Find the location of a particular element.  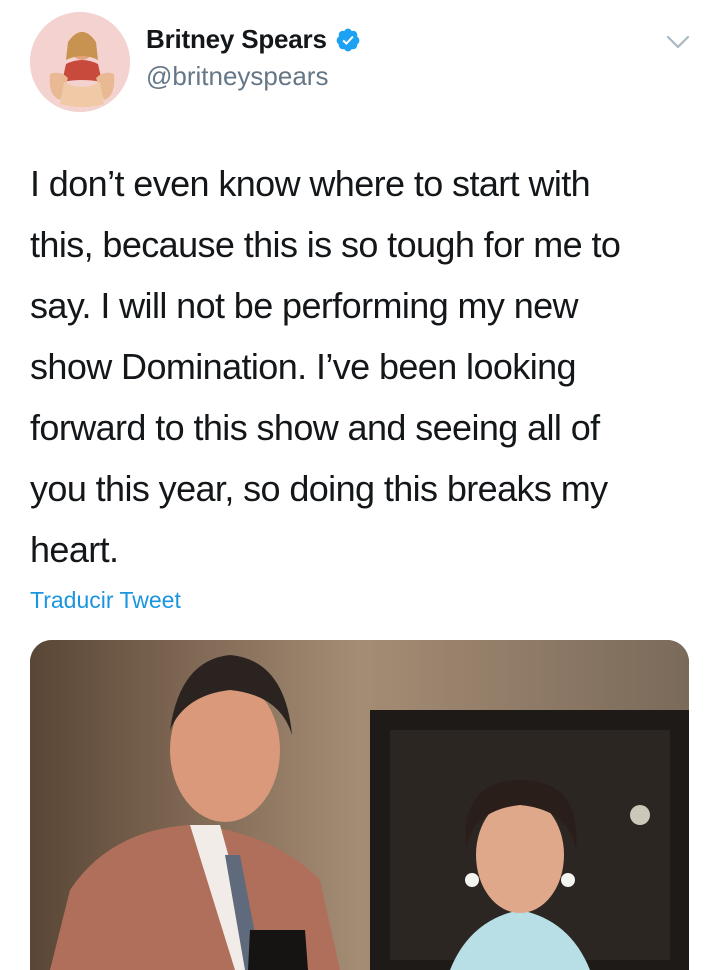

avatar is located at coordinates (80, 62).